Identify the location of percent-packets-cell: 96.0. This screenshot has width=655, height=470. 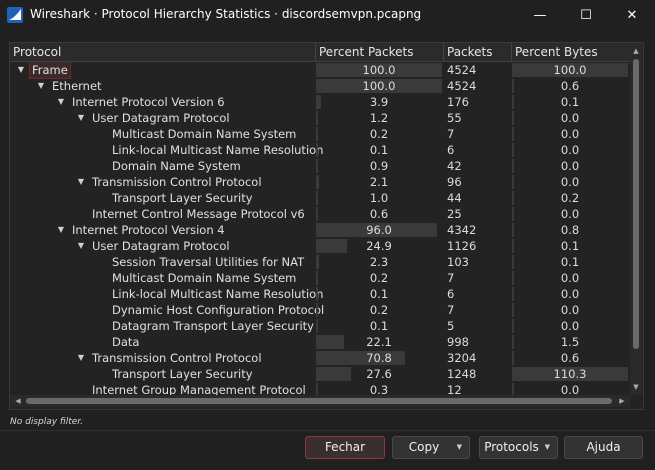
(379, 230).